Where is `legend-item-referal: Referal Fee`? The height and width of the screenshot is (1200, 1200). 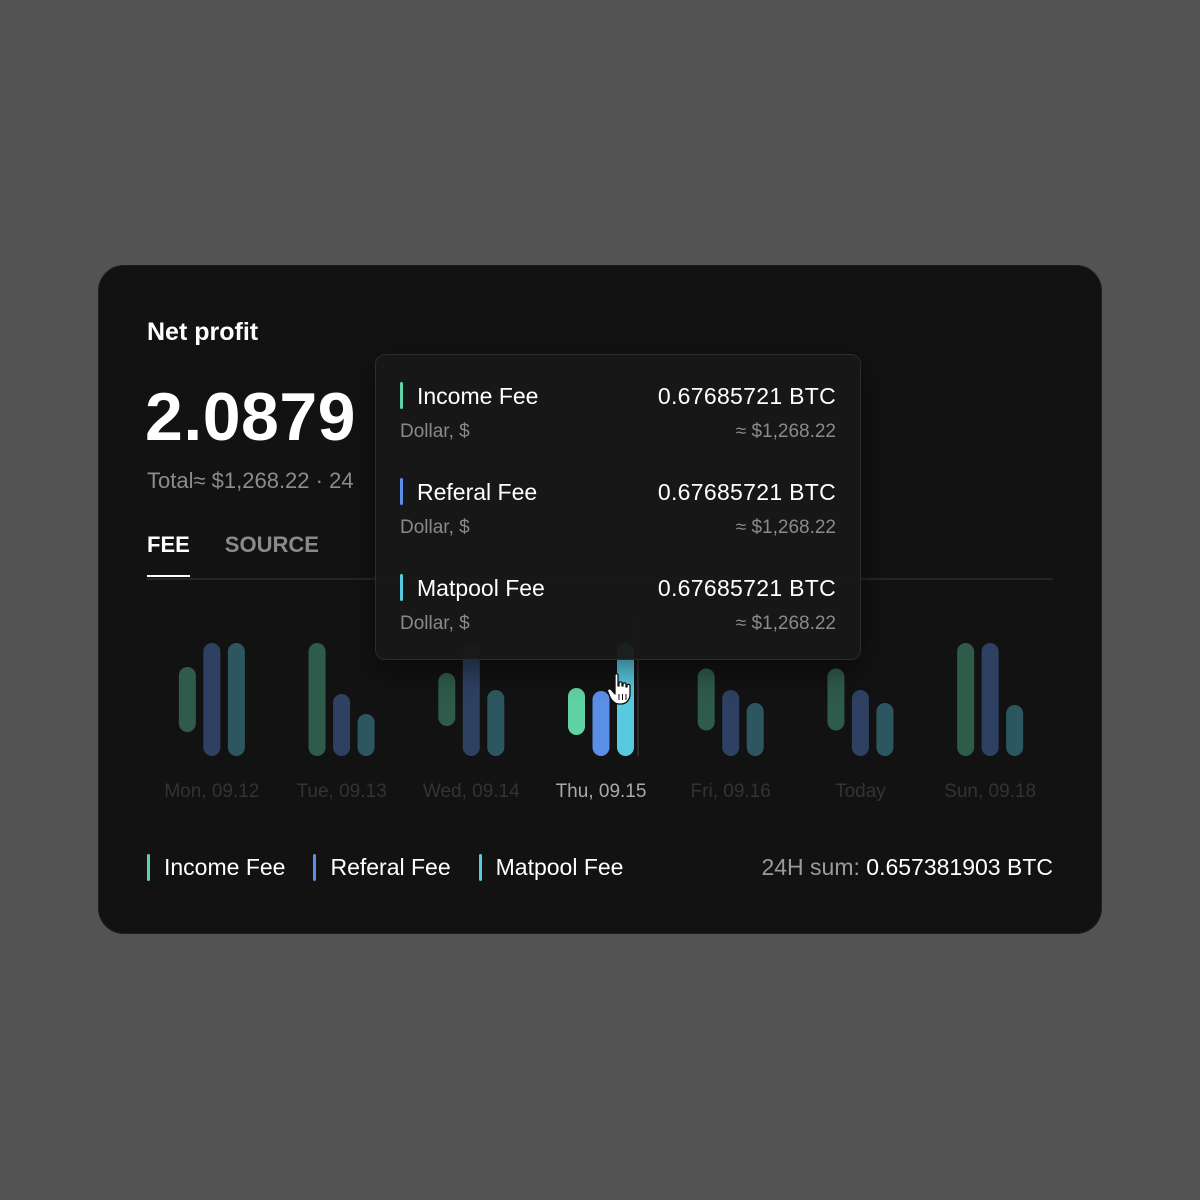
legend-item-referal: Referal Fee is located at coordinates (382, 867).